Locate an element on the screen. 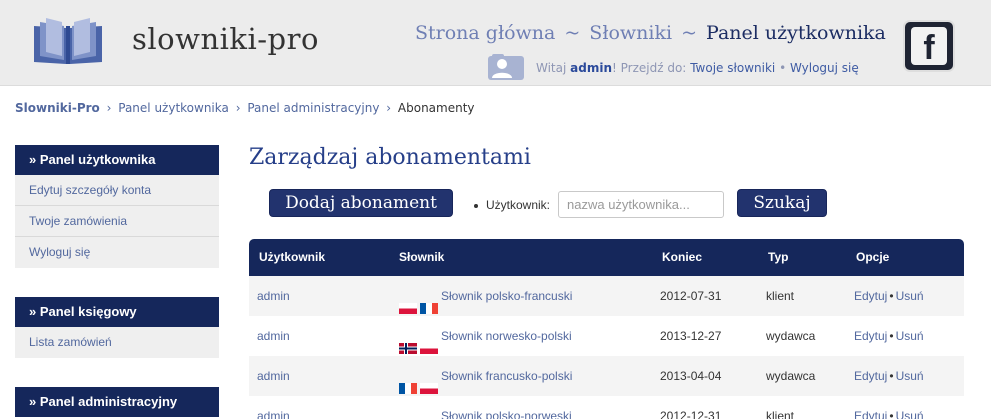  breadcrumb-user-panel: Panel użytkownika is located at coordinates (173, 108).